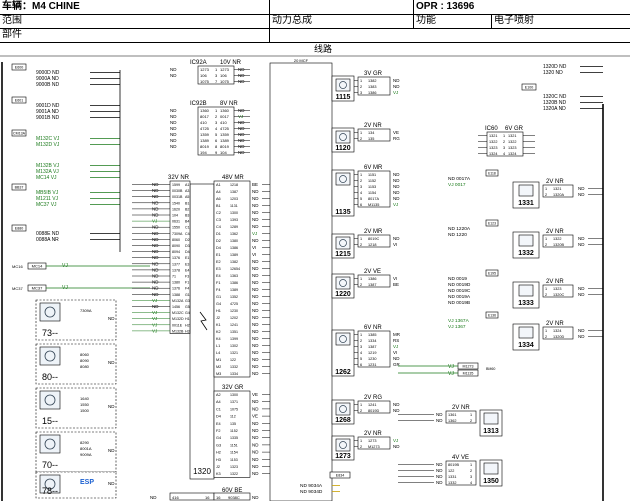 This screenshot has width=630, height=501. Describe the element at coordinates (373, 239) in the screenshot. I see `component-wire: 8019C` at that location.